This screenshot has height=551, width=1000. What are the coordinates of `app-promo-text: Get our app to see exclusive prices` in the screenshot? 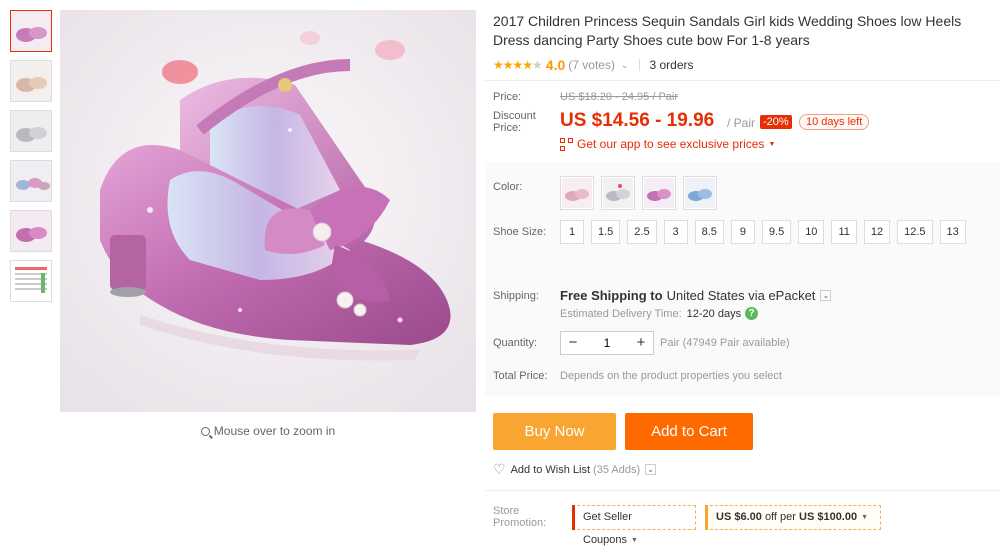 It's located at (671, 144).